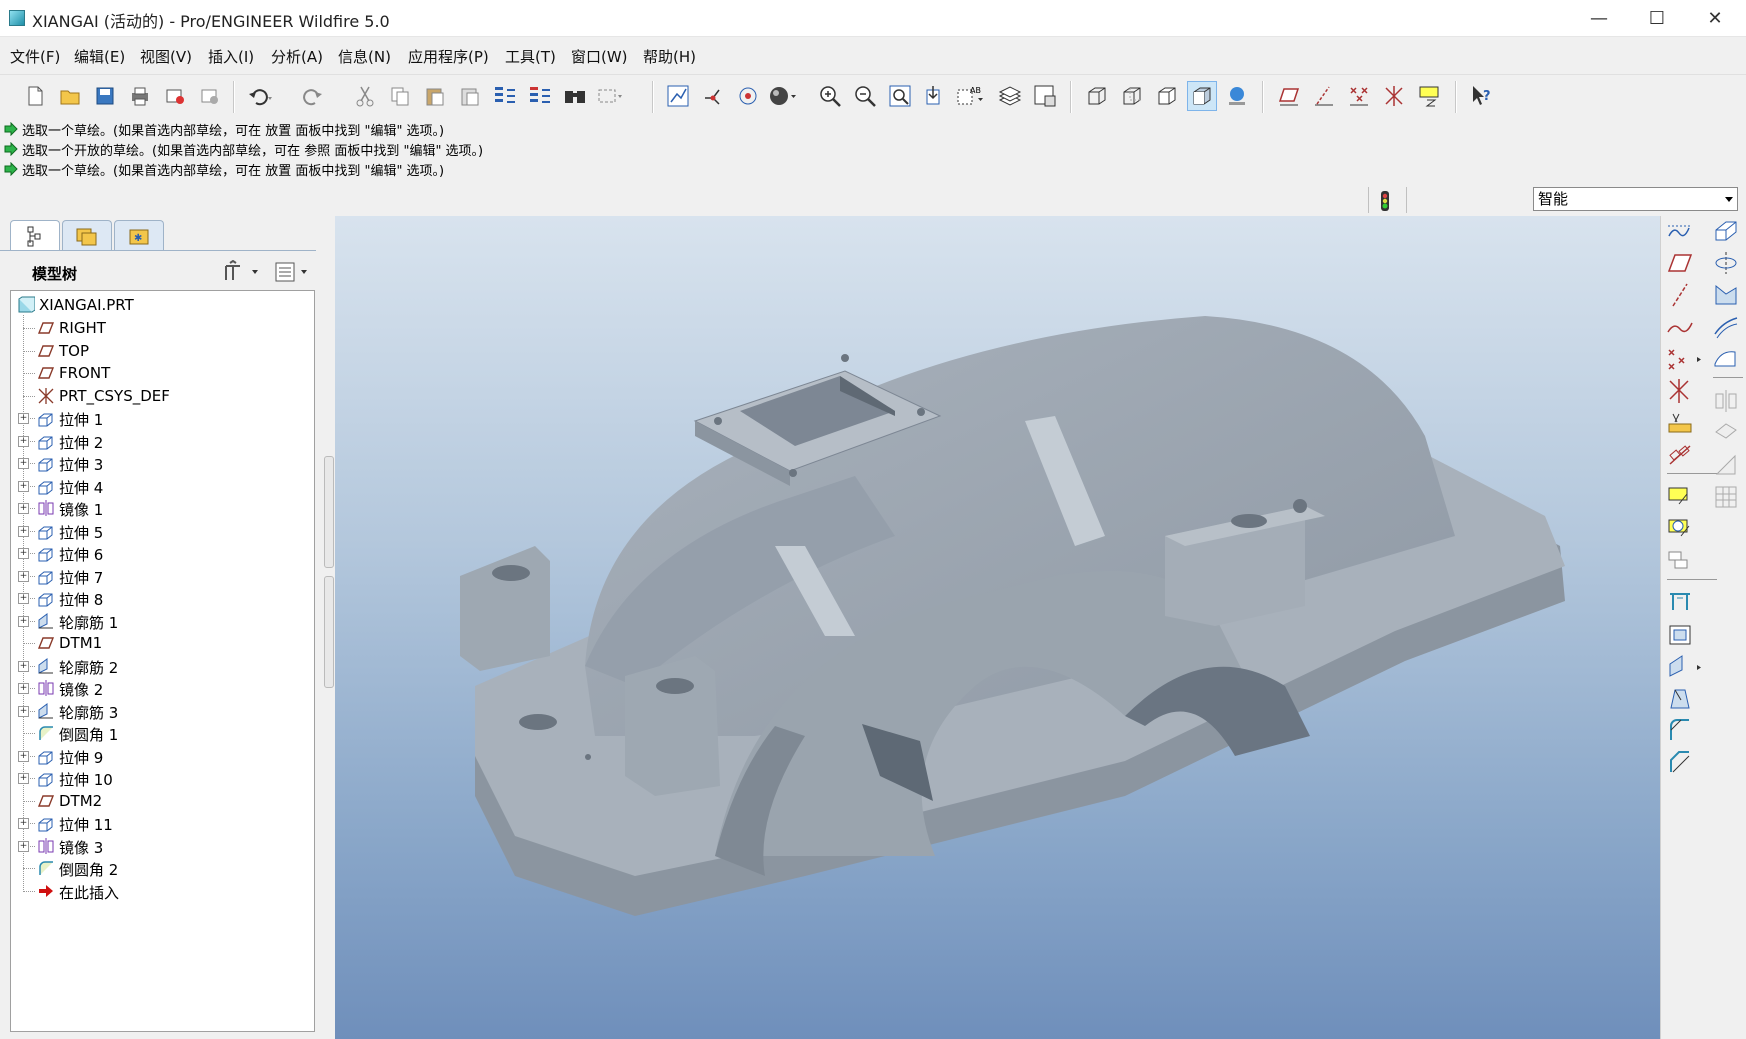 This screenshot has width=1746, height=1039. I want to click on reference-link-icon, so click(1680, 455).